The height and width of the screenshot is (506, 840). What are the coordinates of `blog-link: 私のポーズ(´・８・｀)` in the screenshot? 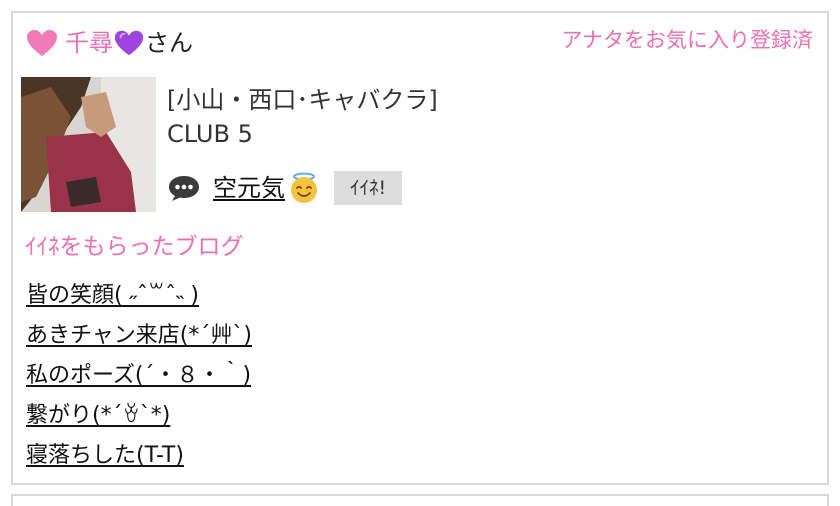 It's located at (139, 376).